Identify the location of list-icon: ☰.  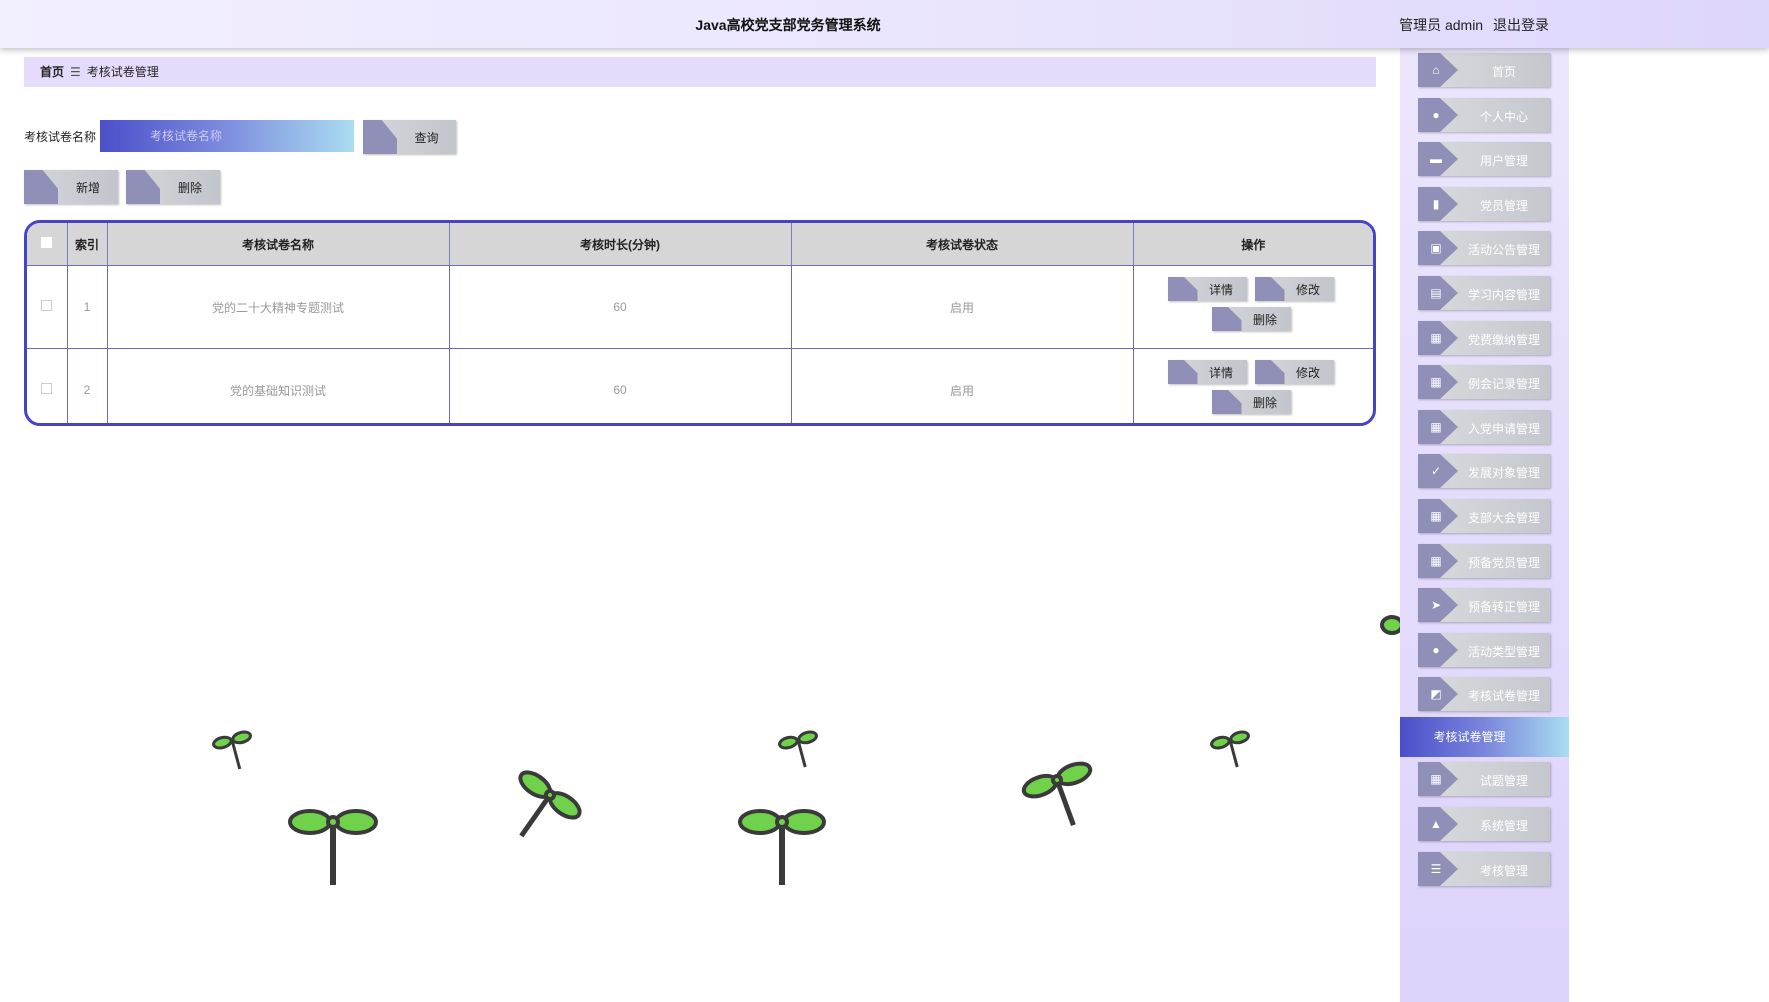
(1436, 869).